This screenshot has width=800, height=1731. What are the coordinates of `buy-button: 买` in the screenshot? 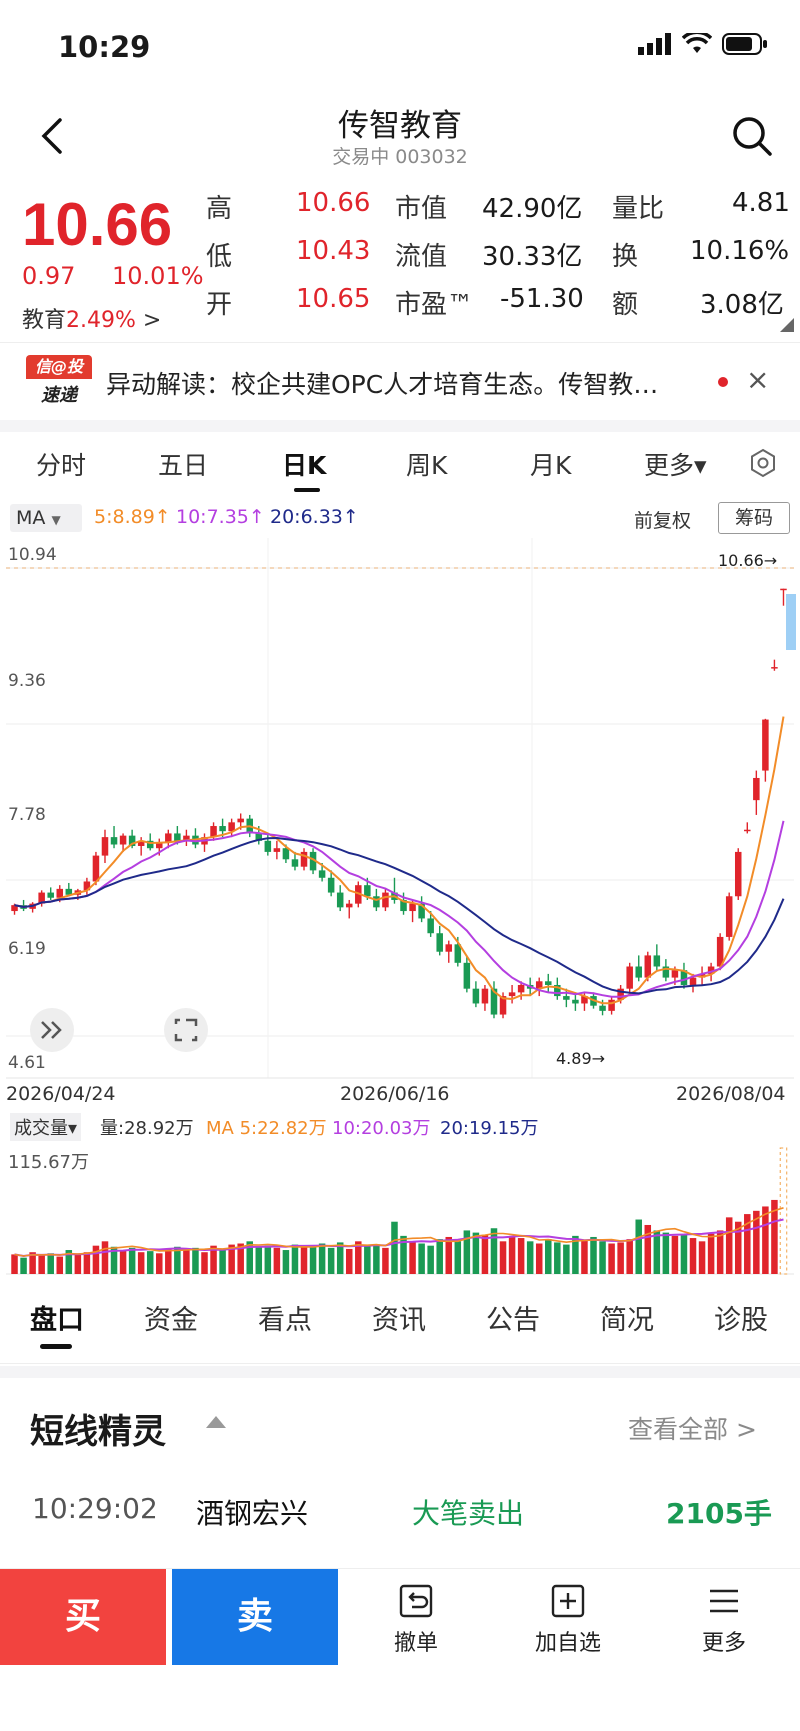 It's located at (83, 1617).